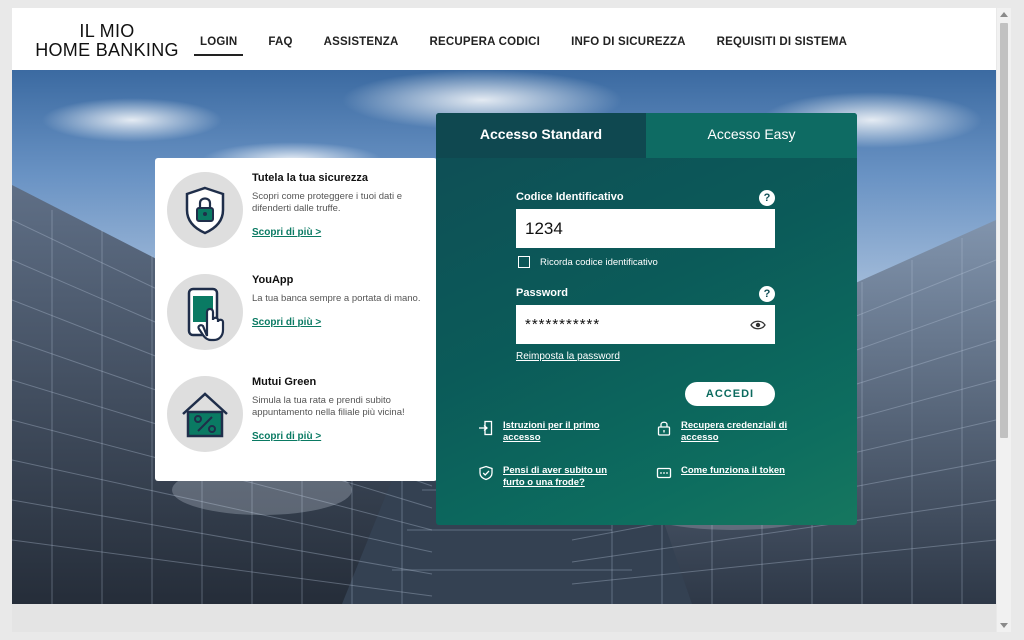 The image size is (1024, 640). What do you see at coordinates (280, 42) in the screenshot?
I see `nav-faq: FAQ` at bounding box center [280, 42].